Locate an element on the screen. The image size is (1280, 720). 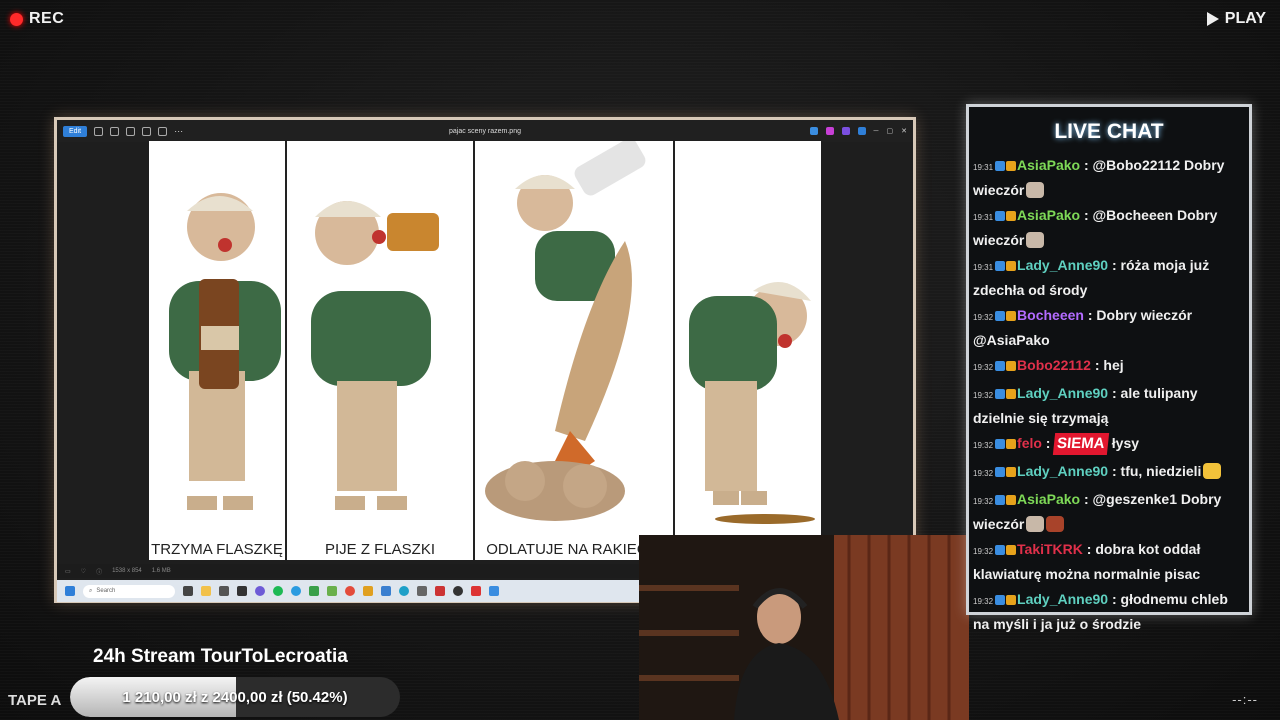
maximize-icon: ▢ is located at coordinates (890, 131).